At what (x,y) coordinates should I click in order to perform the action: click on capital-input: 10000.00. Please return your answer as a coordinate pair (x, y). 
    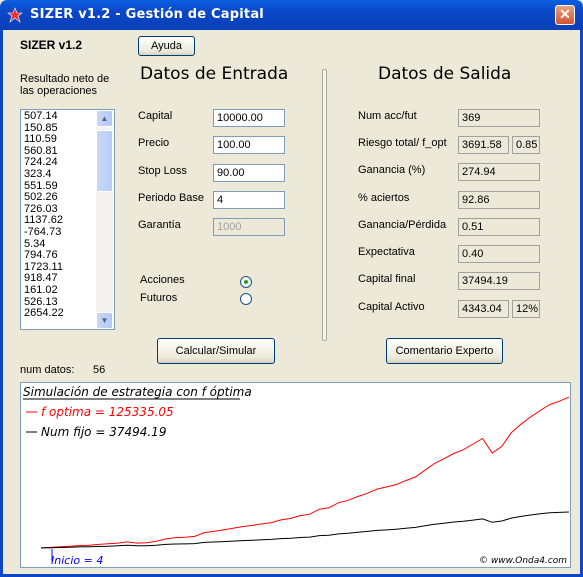
    Looking at the image, I should click on (249, 118).